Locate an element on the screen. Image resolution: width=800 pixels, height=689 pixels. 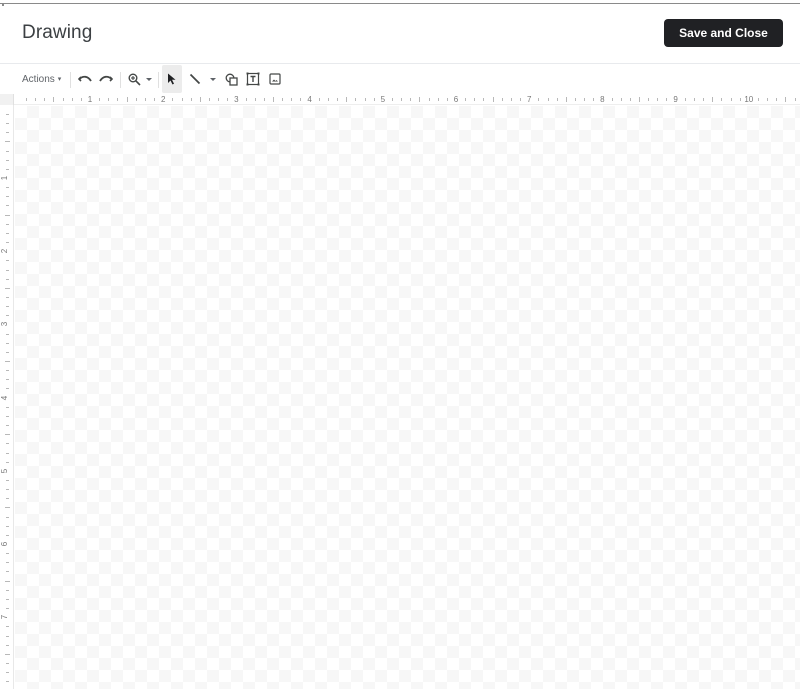
ruler-label: 10 is located at coordinates (749, 99).